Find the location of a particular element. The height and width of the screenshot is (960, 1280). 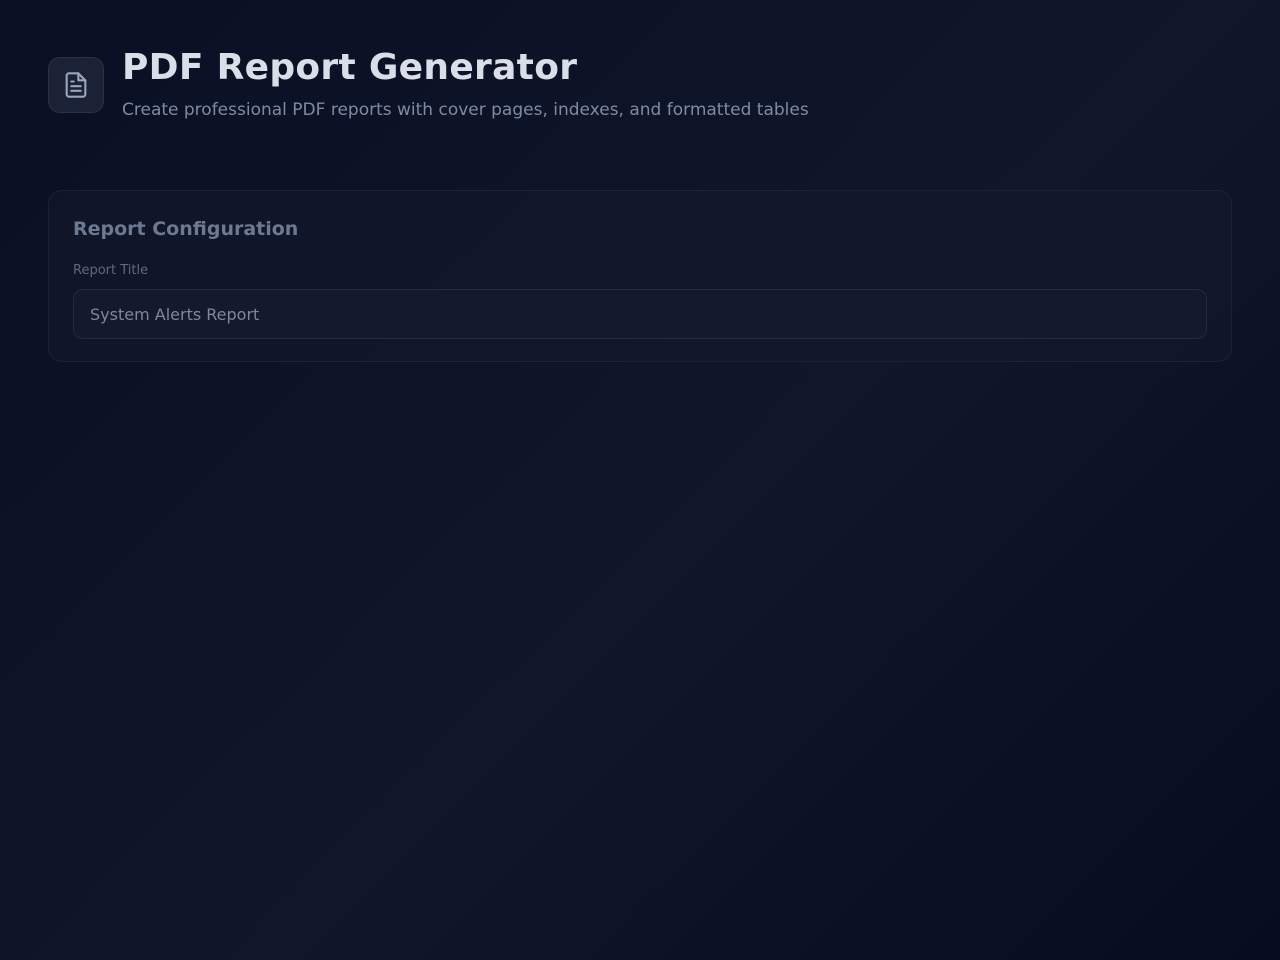

document-icon is located at coordinates (76, 85).